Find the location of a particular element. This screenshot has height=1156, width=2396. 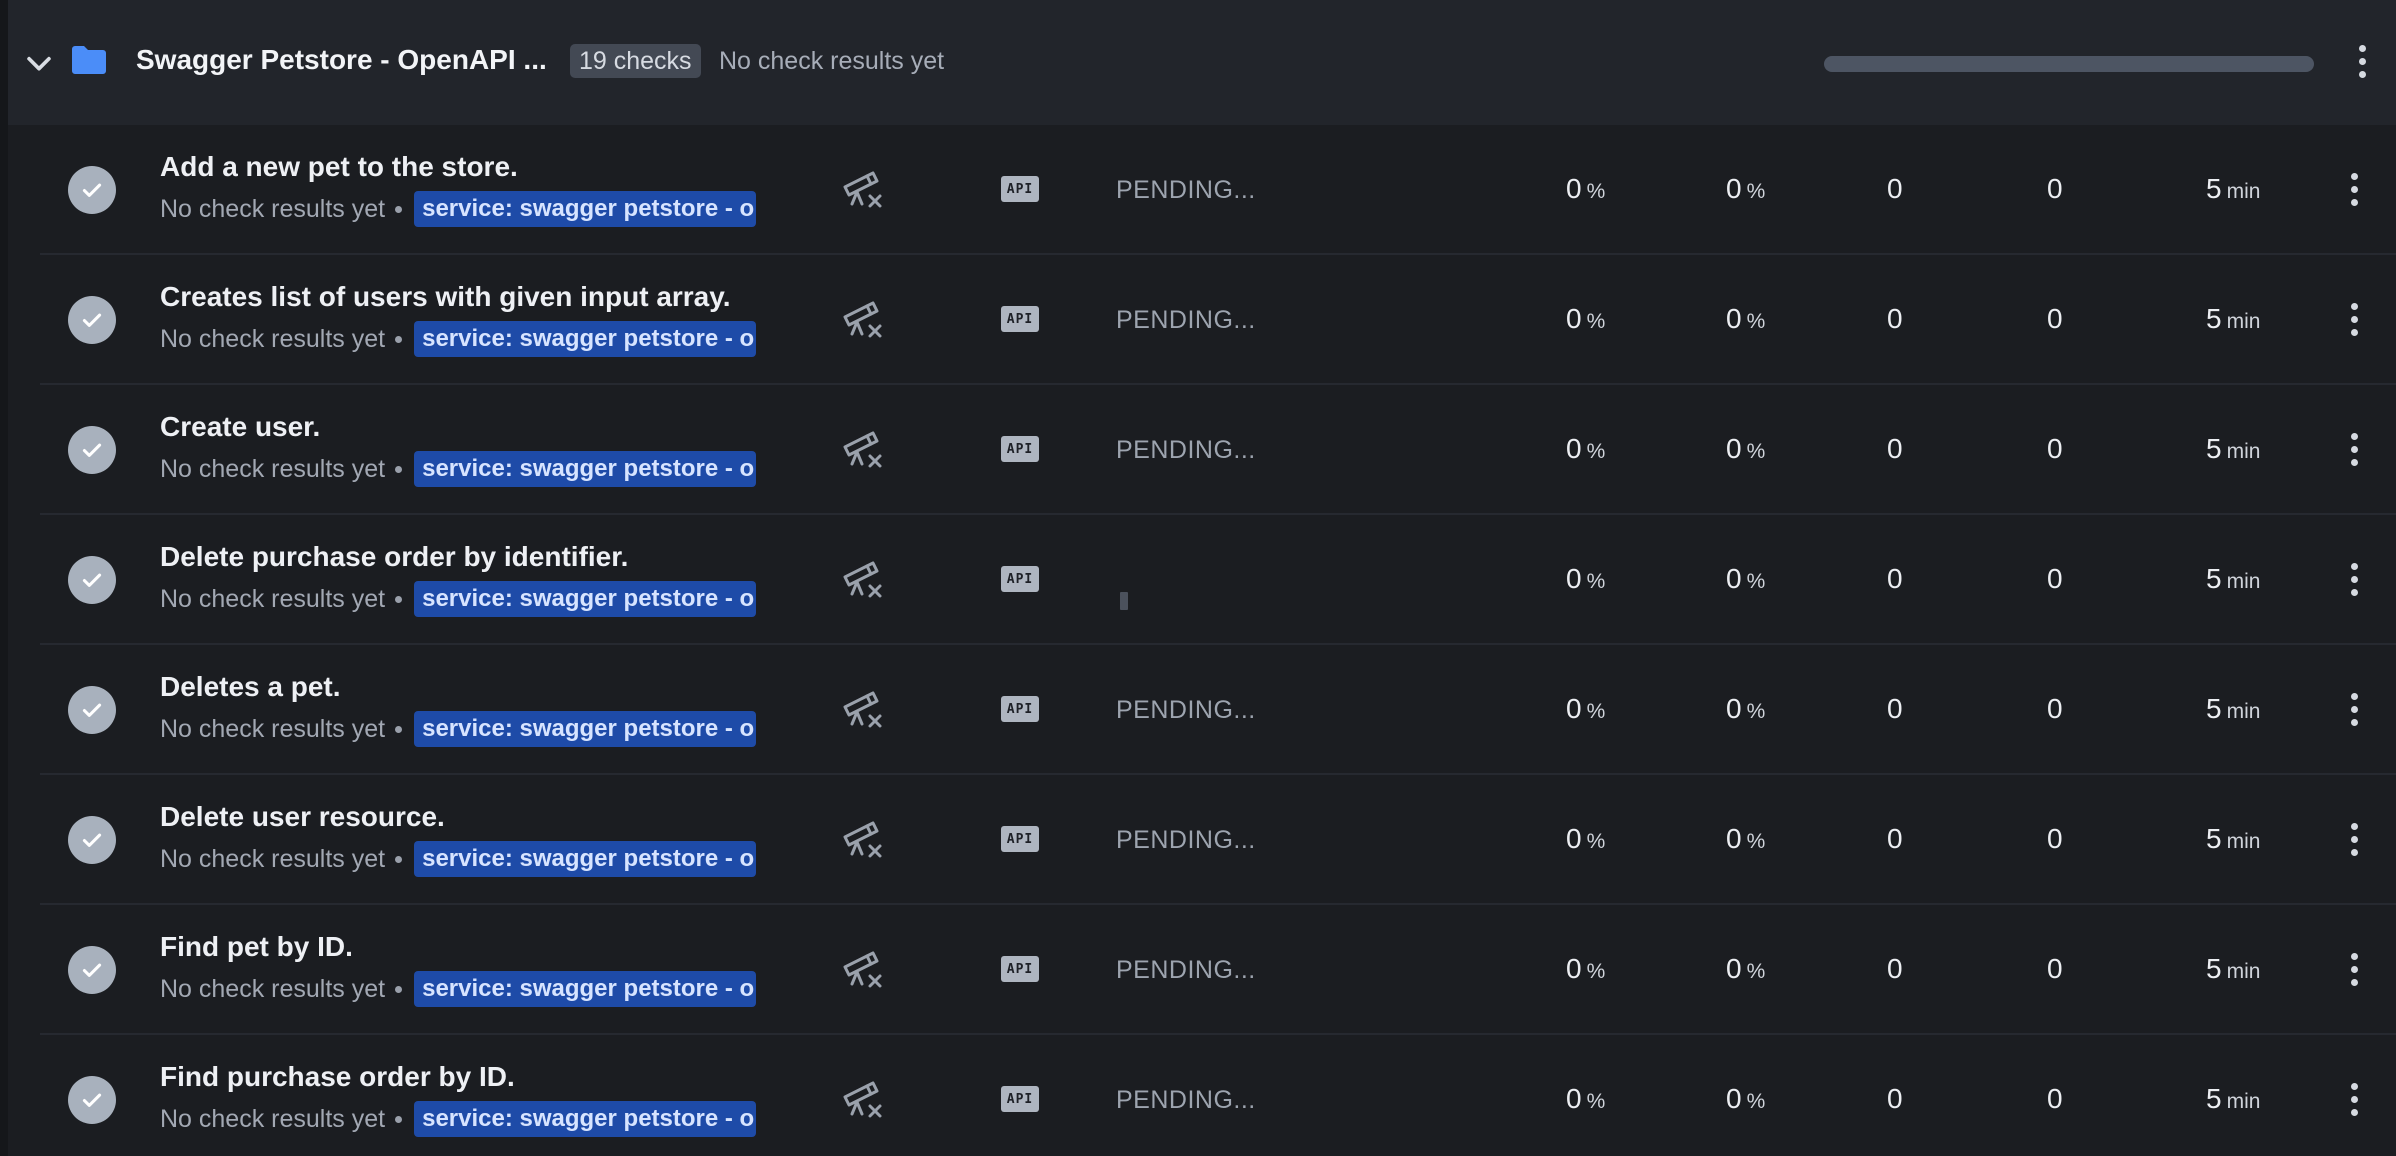

check-title: Delete user resource. is located at coordinates (302, 817).